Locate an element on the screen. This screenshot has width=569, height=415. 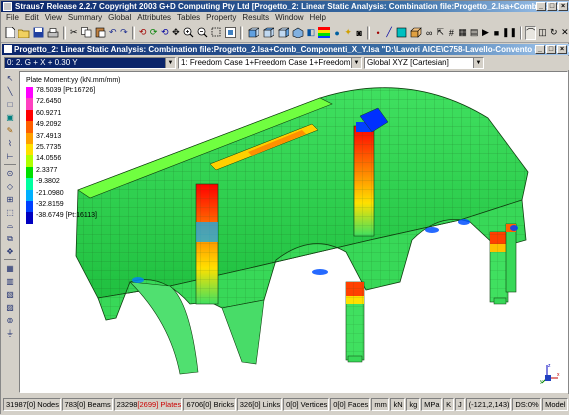
deformed-icon: ⌒ is located at coordinates (531, 32).